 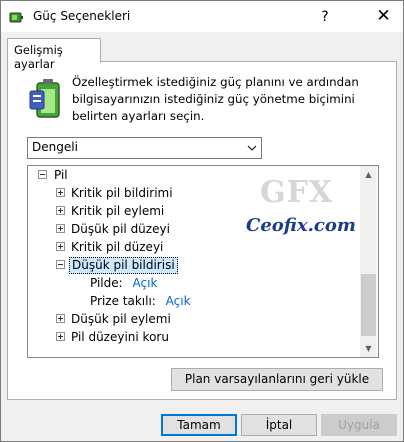 I want to click on tab-advanced-settings: Gelişmiş ayarlar, so click(x=54, y=54).